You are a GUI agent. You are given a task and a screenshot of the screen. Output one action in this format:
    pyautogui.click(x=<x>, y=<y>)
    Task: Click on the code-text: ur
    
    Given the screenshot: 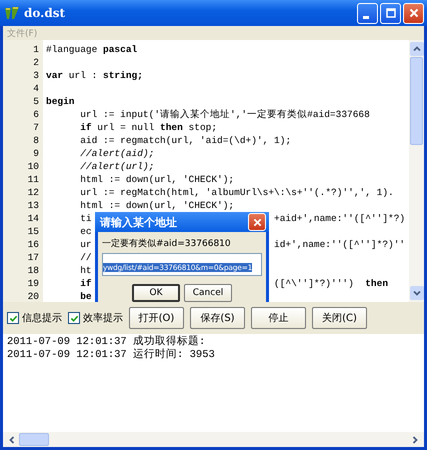 What is the action you would take?
    pyautogui.click(x=85, y=244)
    